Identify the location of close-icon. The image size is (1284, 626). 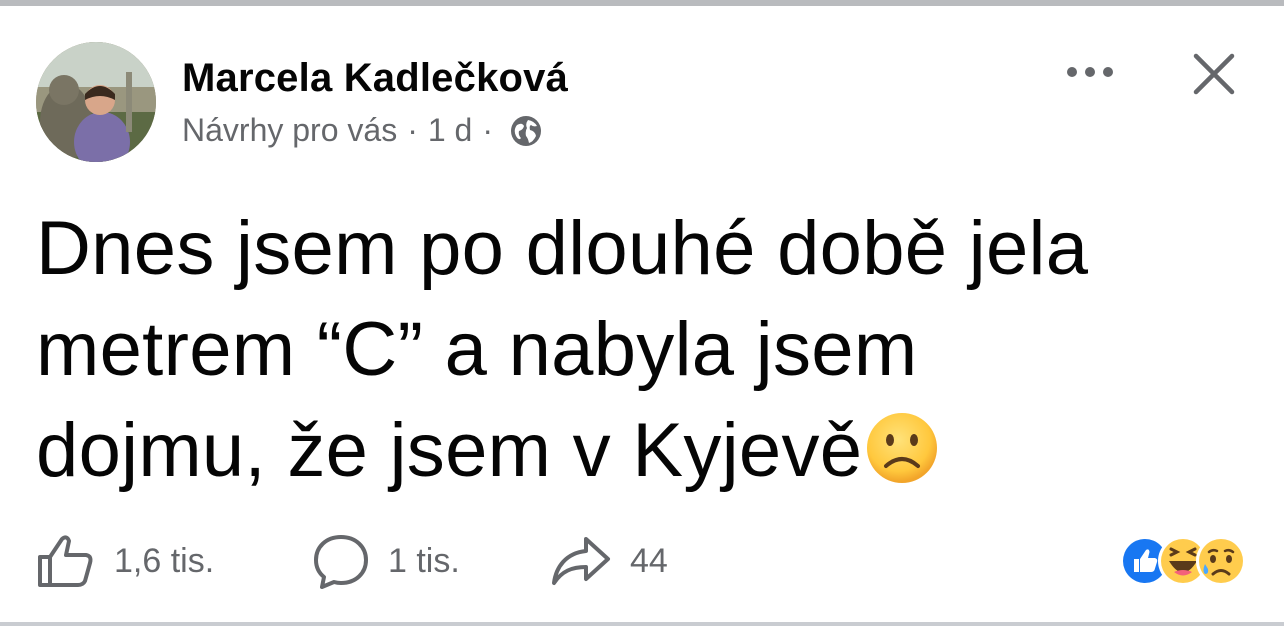
(1214, 74).